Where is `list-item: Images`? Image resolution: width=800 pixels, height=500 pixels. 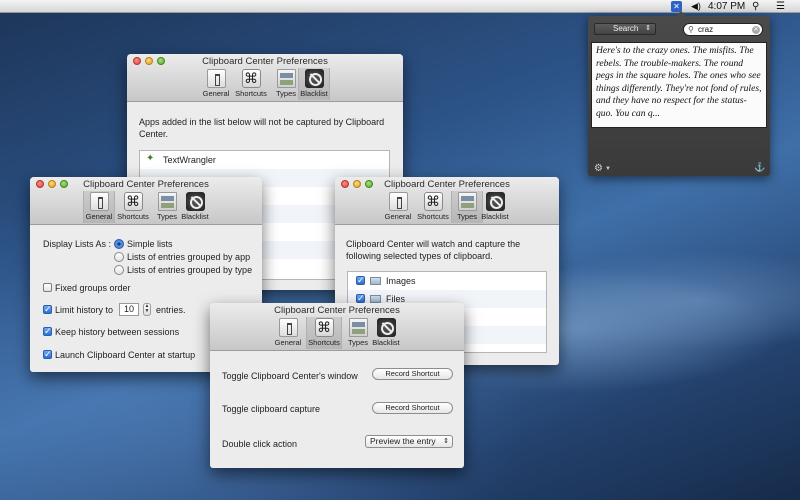 list-item: Images is located at coordinates (447, 281).